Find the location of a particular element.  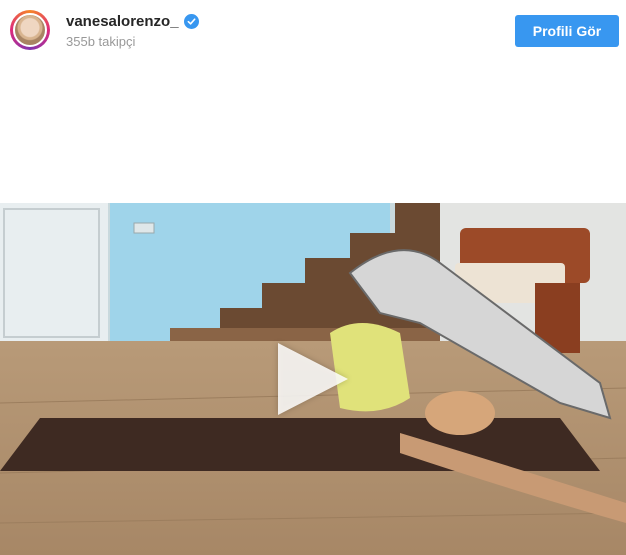

avatar is located at coordinates (30, 30).